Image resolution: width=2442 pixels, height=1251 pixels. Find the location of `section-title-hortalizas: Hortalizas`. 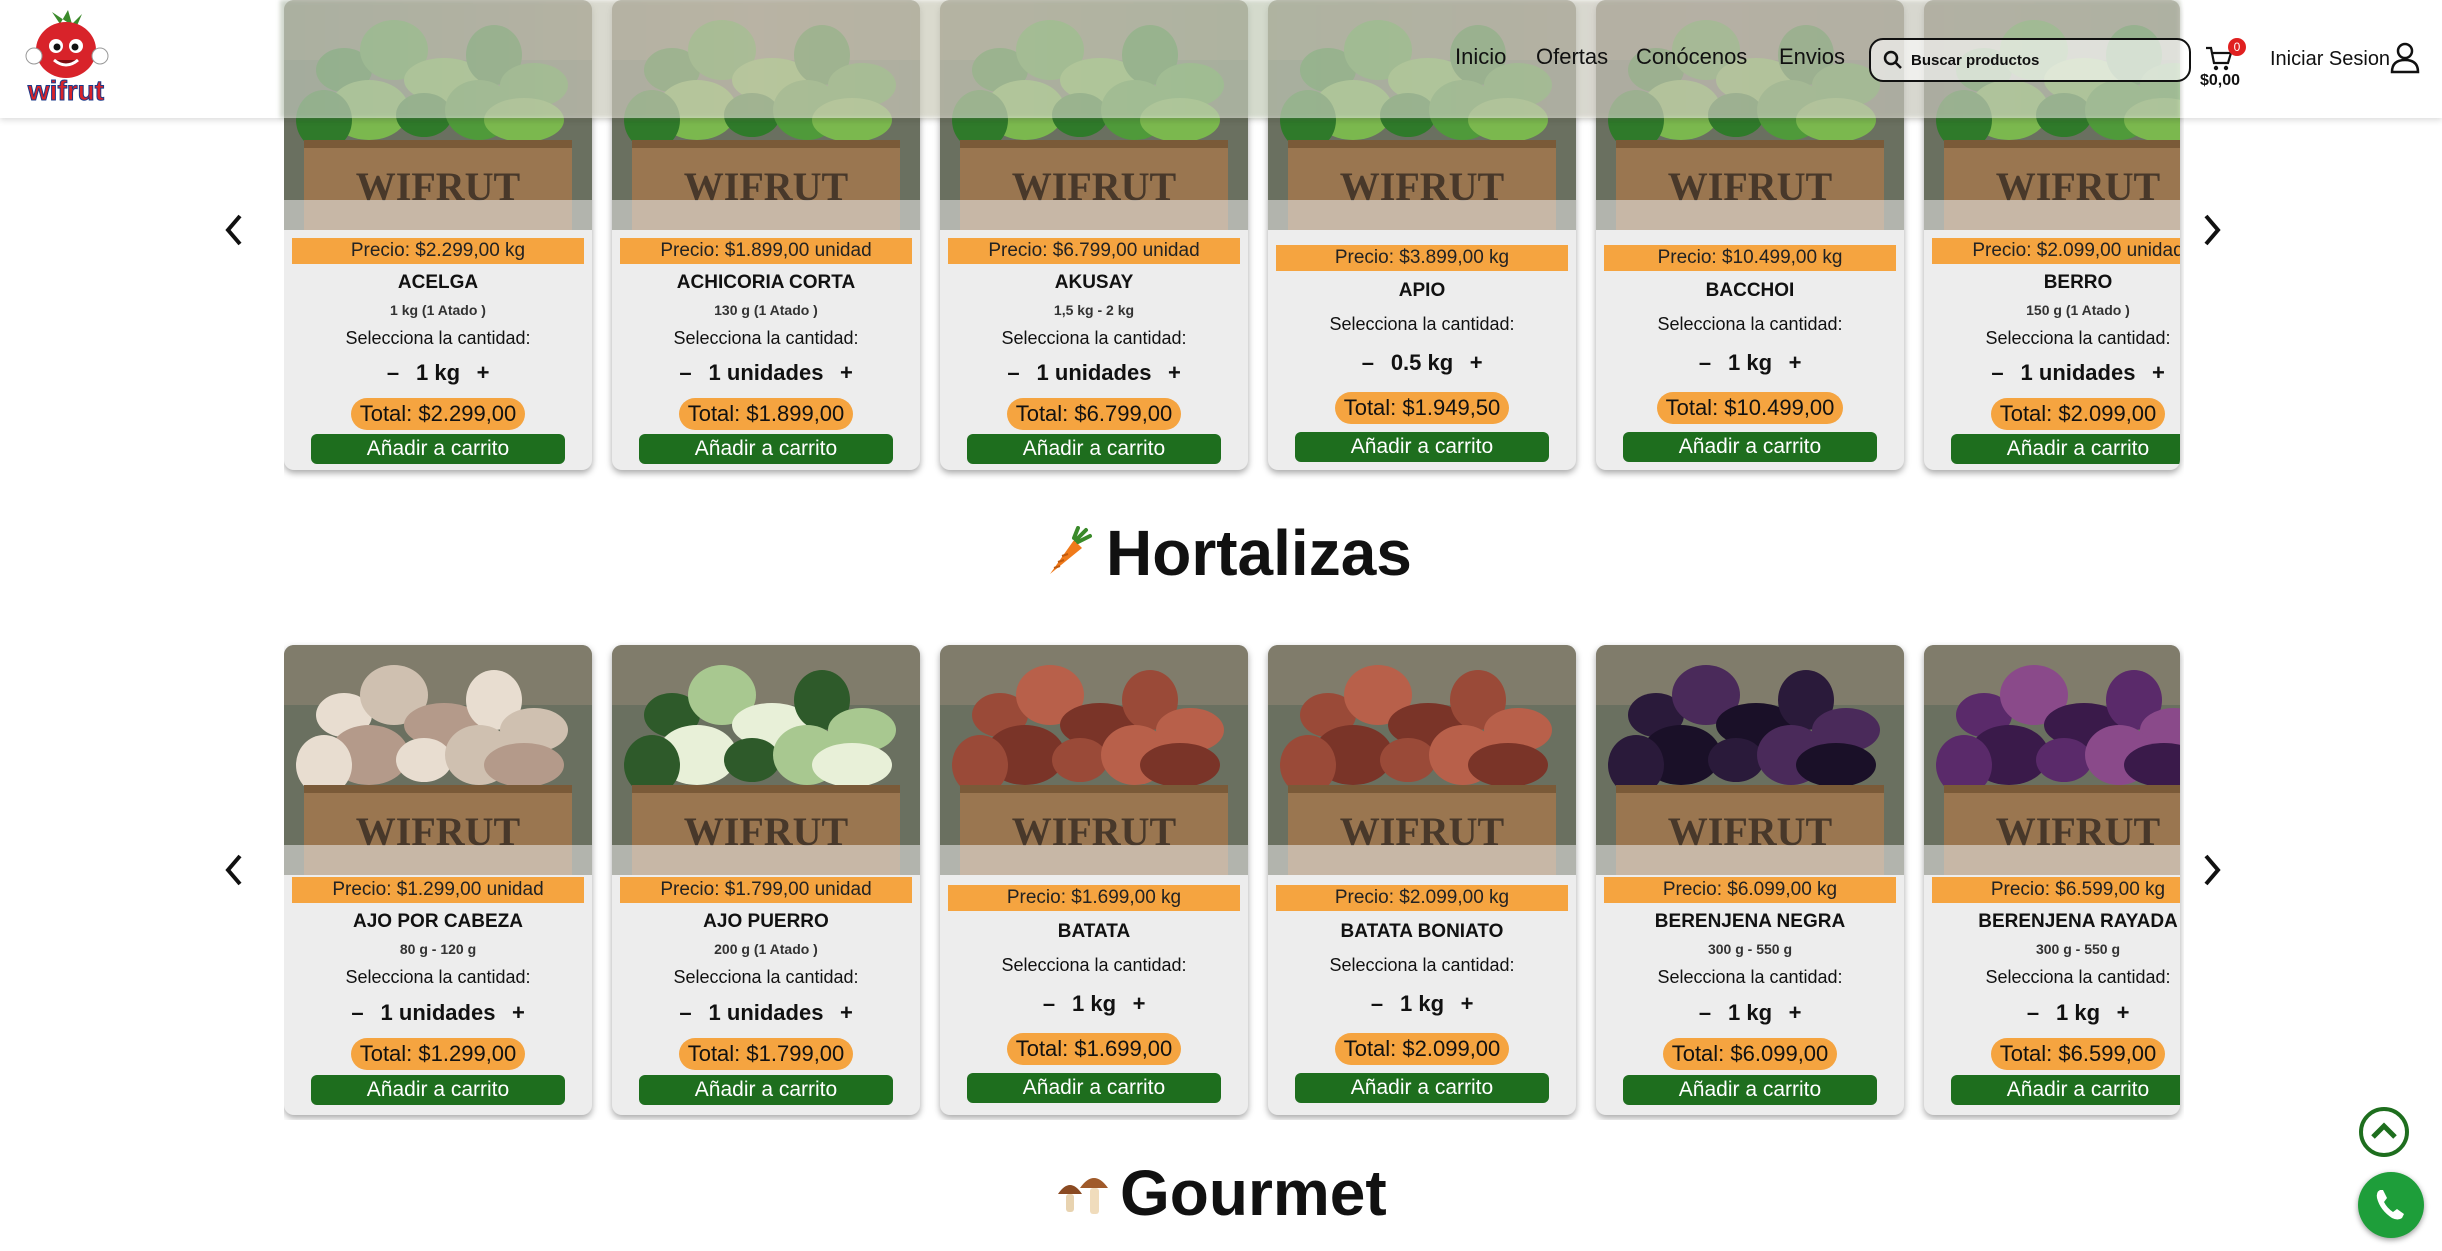

section-title-hortalizas: Hortalizas is located at coordinates (1259, 553).